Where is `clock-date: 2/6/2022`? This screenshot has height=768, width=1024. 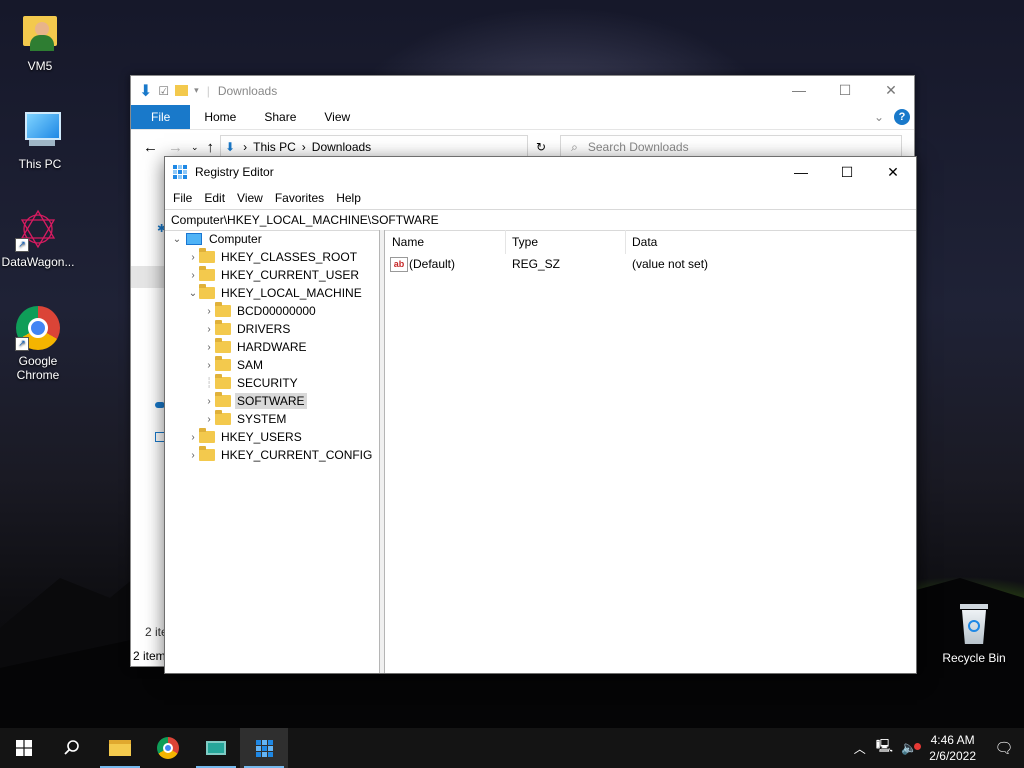
clock-date: 2/6/2022 is located at coordinates (952, 756).